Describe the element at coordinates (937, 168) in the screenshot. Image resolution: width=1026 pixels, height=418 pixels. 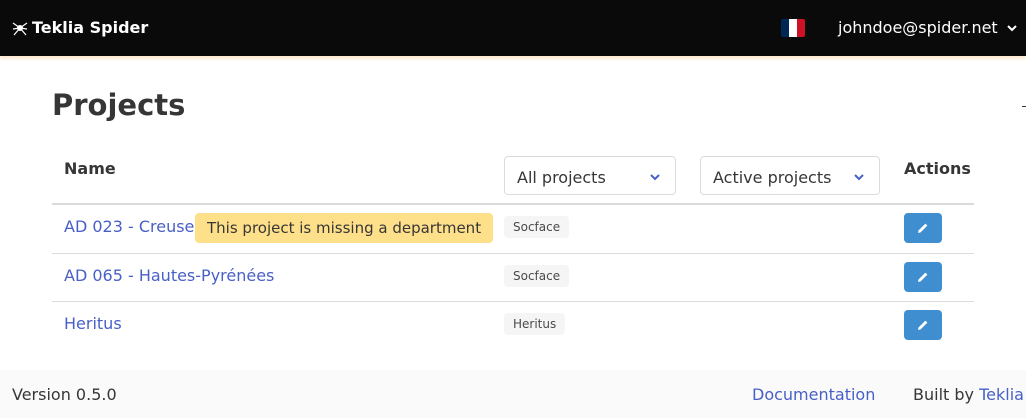
I see `column-header-actions: Actions` at that location.